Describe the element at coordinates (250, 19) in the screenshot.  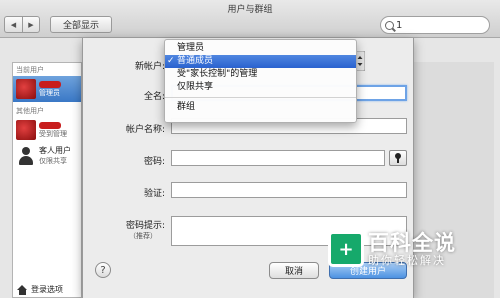
I see `window-toolbar: 用户与群组 ◀ ▶ 全部显示 1` at that location.